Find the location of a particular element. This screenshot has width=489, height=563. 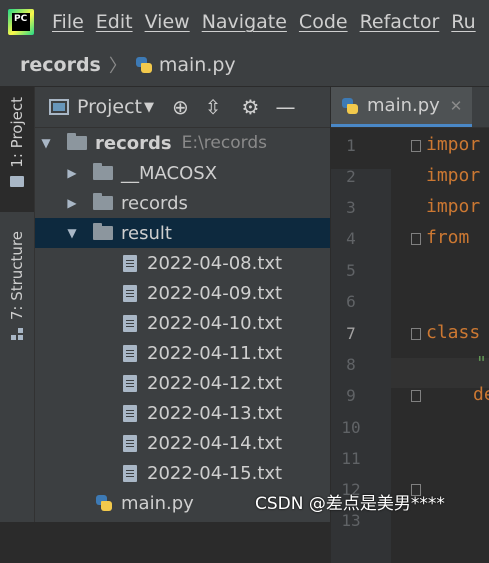

tree-item-file: 2022-04-11.txt is located at coordinates (182, 353).